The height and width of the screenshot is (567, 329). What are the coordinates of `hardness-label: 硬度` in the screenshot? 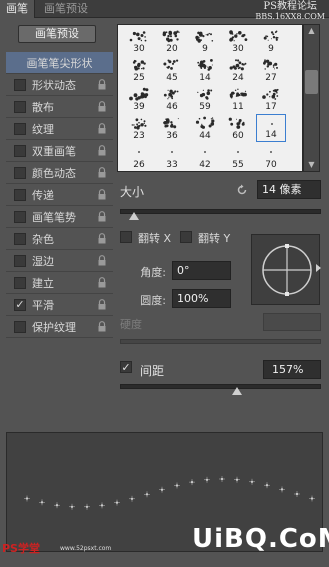 It's located at (131, 324).